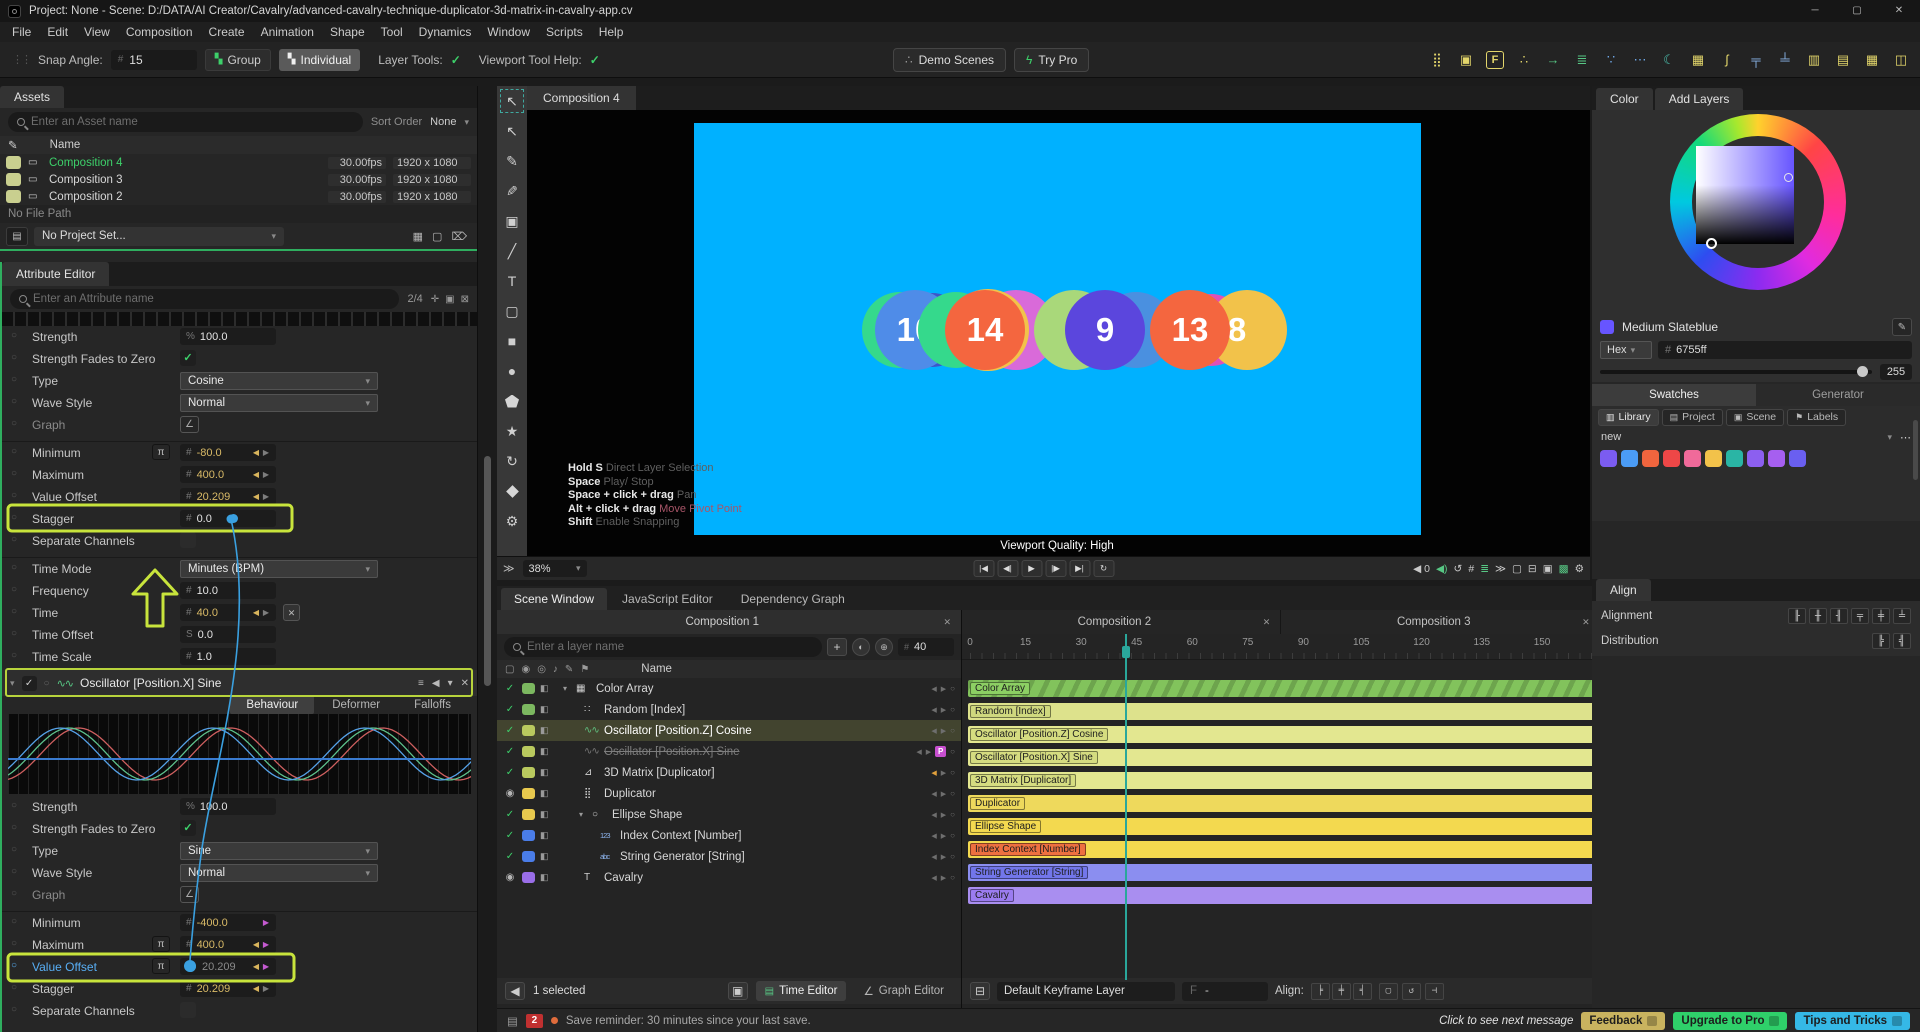  Describe the element at coordinates (57, 32) in the screenshot. I see `menu-item: Edit` at that location.